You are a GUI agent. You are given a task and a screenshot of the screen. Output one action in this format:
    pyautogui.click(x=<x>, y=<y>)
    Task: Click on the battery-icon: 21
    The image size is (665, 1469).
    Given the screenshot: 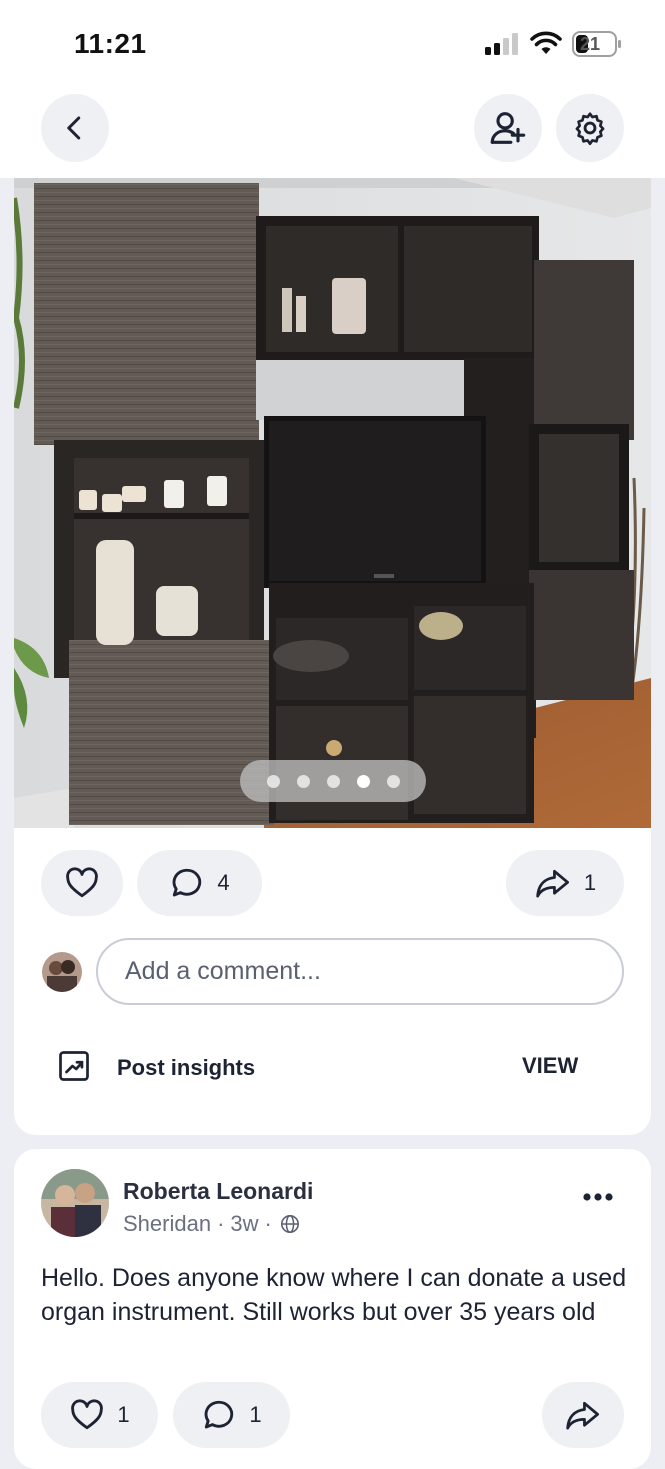 What is the action you would take?
    pyautogui.click(x=597, y=44)
    